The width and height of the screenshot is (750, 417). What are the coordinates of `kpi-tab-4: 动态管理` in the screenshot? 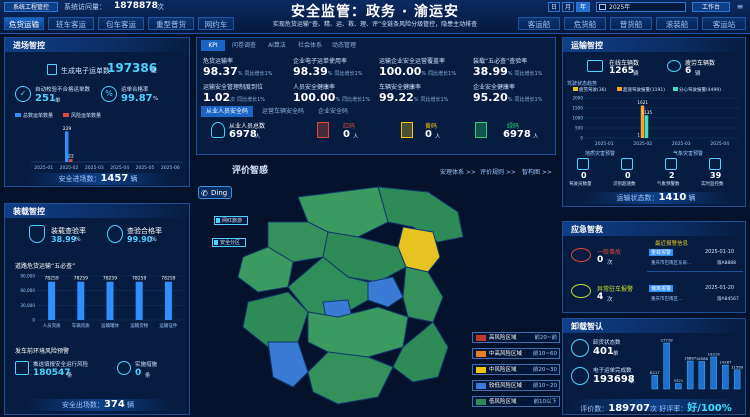 It's located at (344, 45).